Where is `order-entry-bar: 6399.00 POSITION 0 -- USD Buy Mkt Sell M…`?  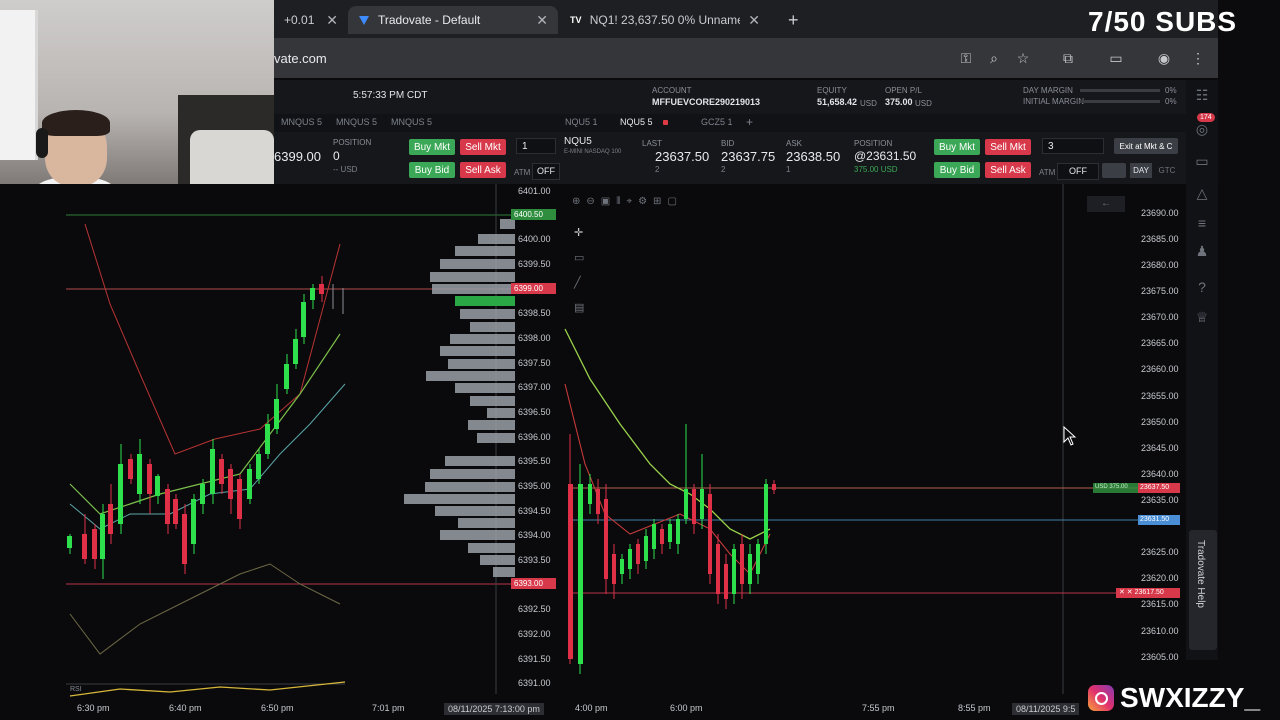
order-entry-bar: 6399.00 POSITION 0 -- USD Buy Mkt Sell M… is located at coordinates (746, 158).